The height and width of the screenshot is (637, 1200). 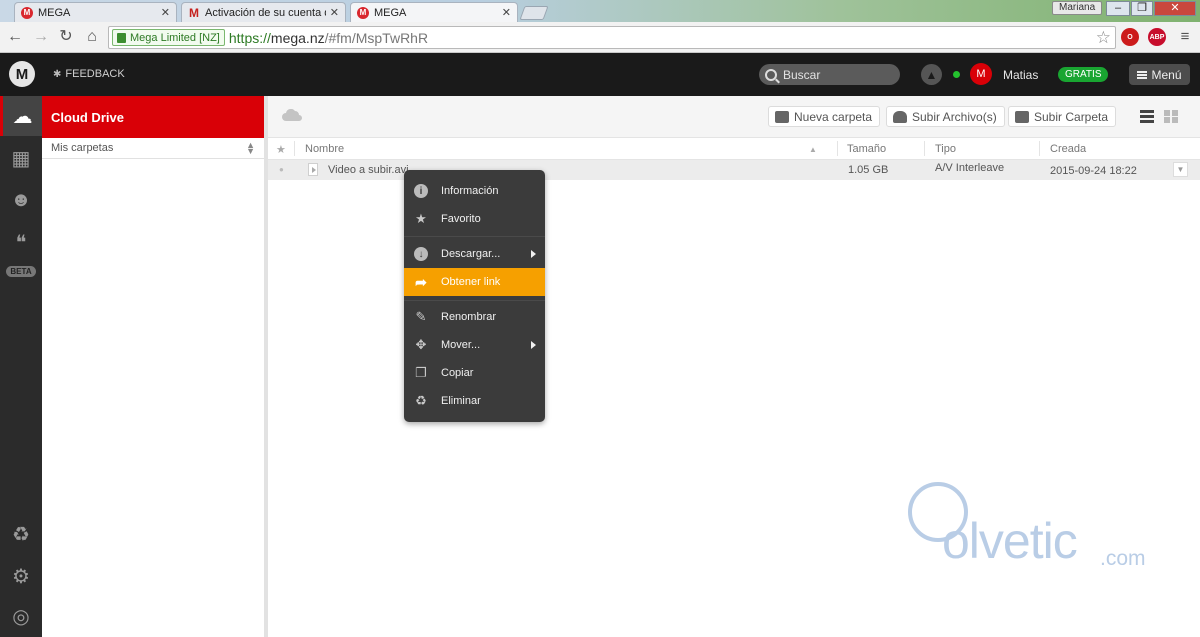 What do you see at coordinates (434, 12) in the screenshot?
I see `browser-tab-mega-active: M MEGA ✕` at bounding box center [434, 12].